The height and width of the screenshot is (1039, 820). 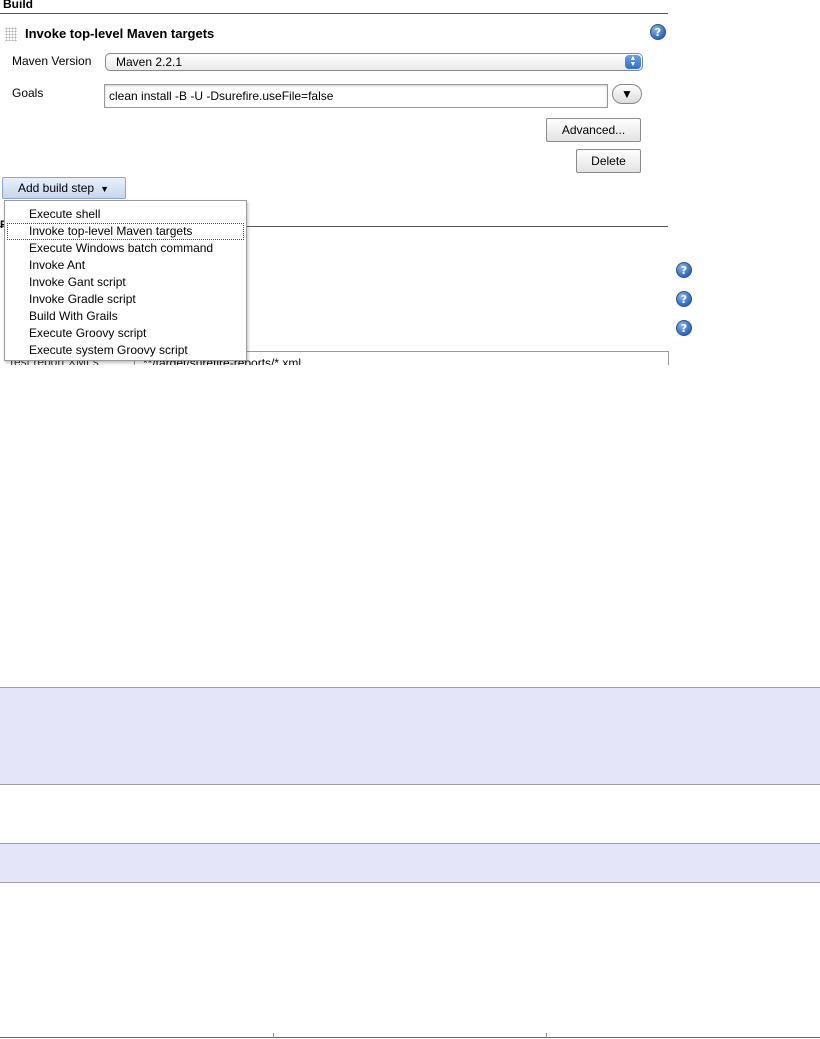 What do you see at coordinates (125, 248) in the screenshot?
I see `menu-item-windows-batch: Execute Windows batch command` at bounding box center [125, 248].